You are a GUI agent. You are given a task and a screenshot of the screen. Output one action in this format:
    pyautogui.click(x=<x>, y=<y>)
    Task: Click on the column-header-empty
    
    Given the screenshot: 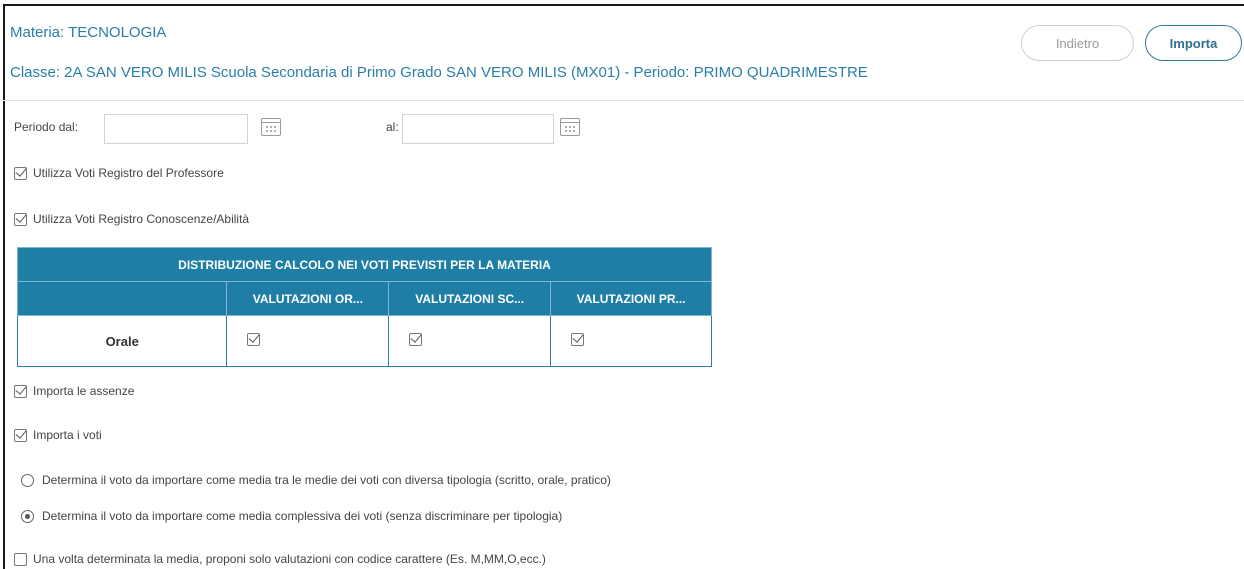 What is the action you would take?
    pyautogui.click(x=122, y=298)
    